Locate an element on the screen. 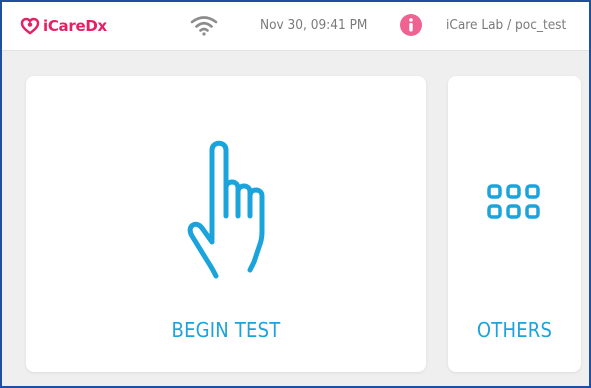 The image size is (591, 388). logo-text: iCareDx is located at coordinates (75, 26).